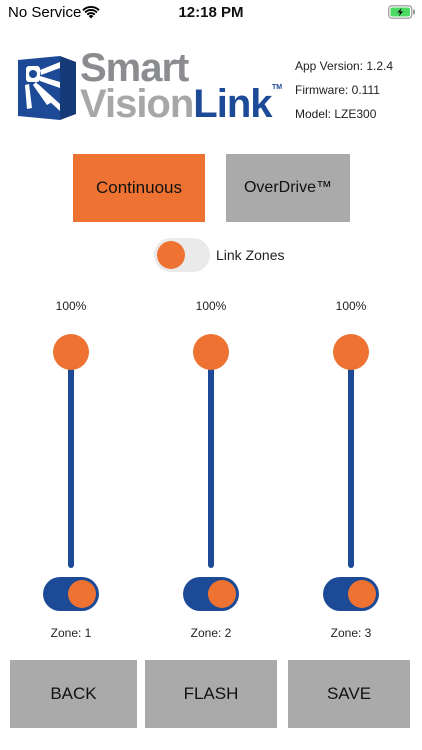  I want to click on link-zones-label: Link Zones, so click(250, 255).